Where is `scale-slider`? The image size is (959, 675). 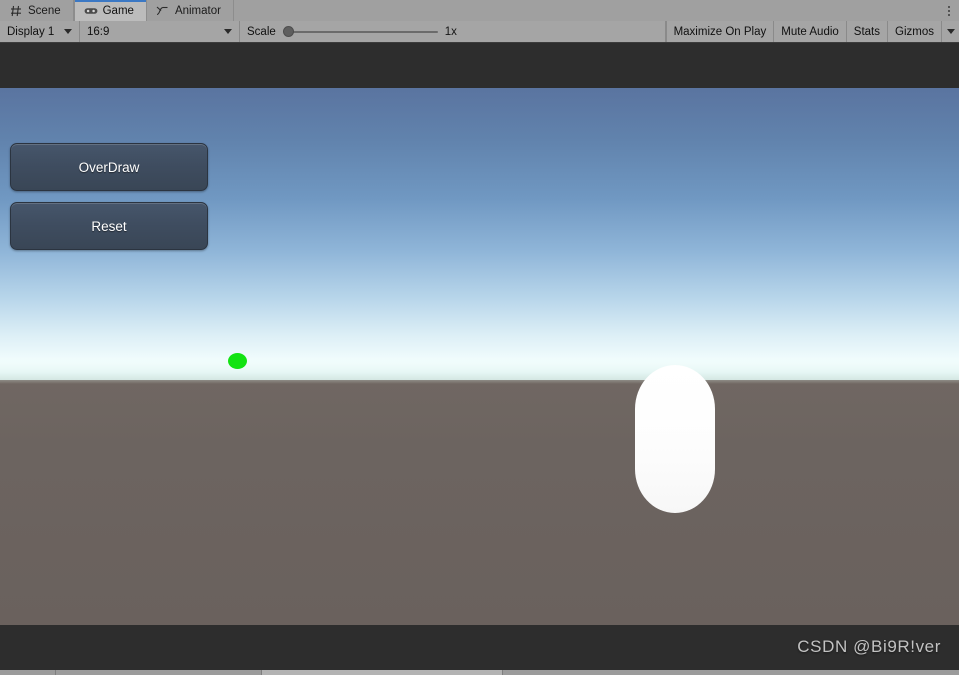 scale-slider is located at coordinates (360, 32).